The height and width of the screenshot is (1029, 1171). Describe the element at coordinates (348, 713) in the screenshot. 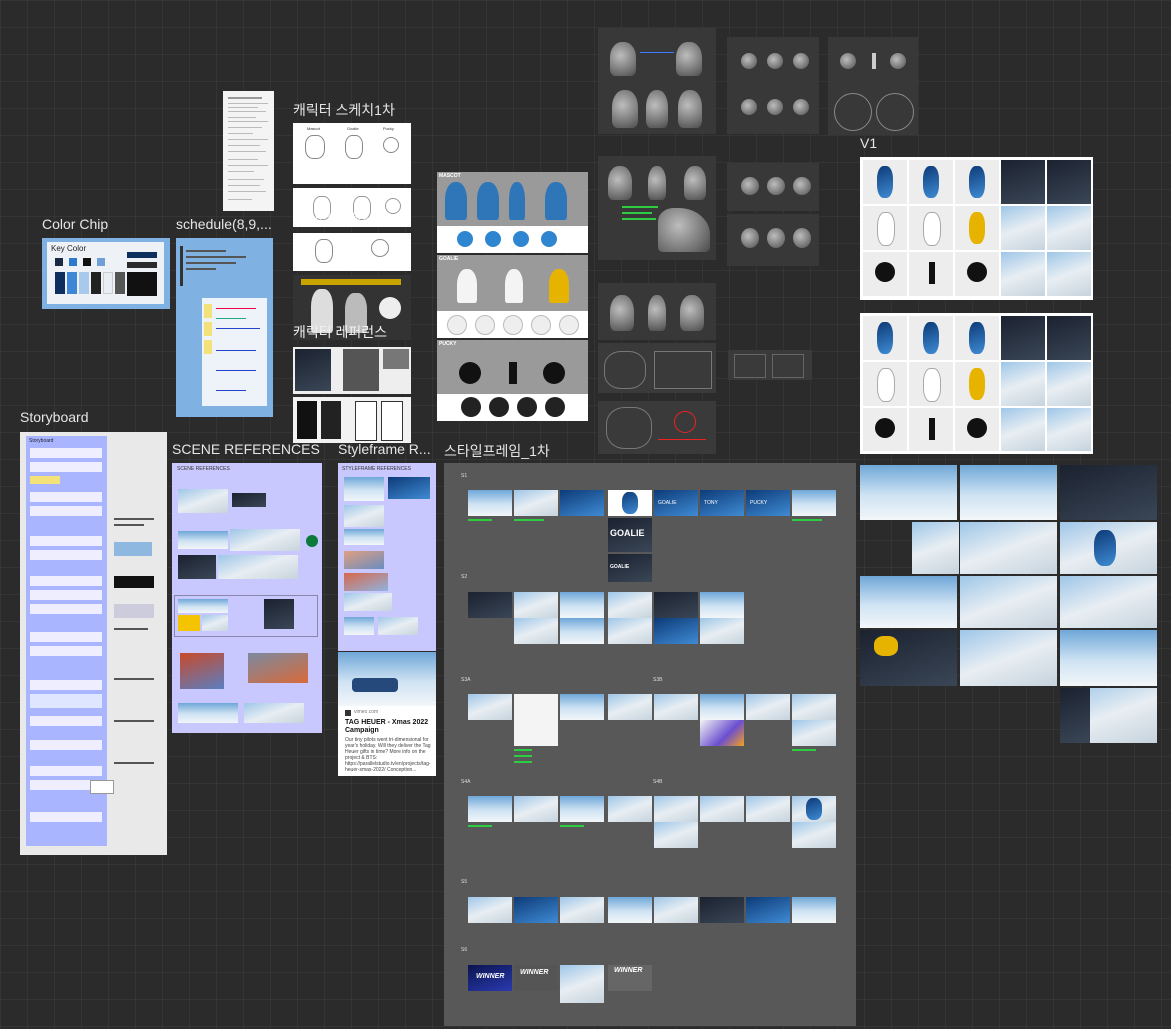

I see `vimeo-logo-icon` at that location.